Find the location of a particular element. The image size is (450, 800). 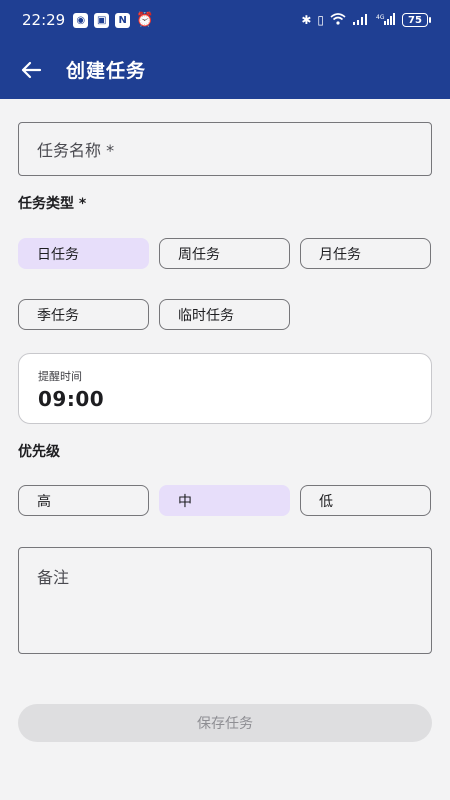

type-chip-daily: 日任务 is located at coordinates (83, 253).